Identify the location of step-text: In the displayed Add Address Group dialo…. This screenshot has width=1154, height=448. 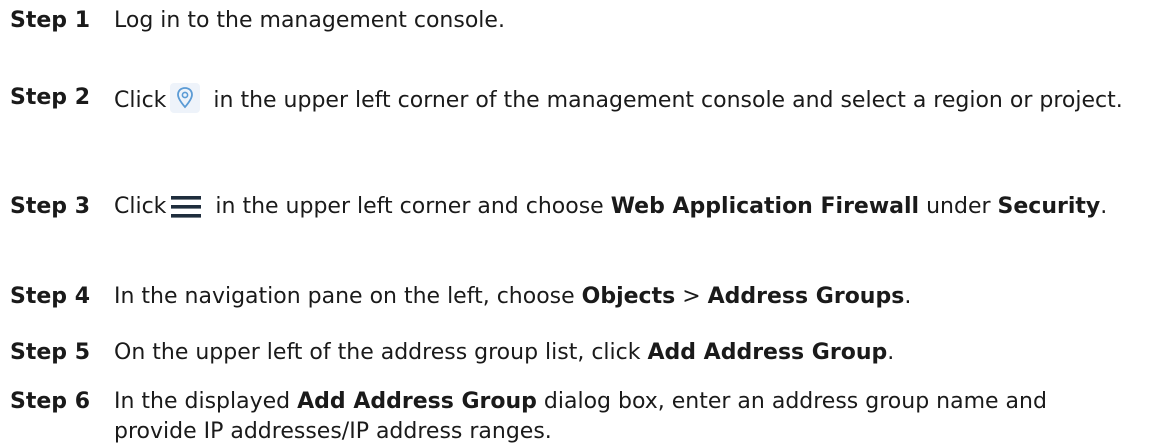
(580, 416).